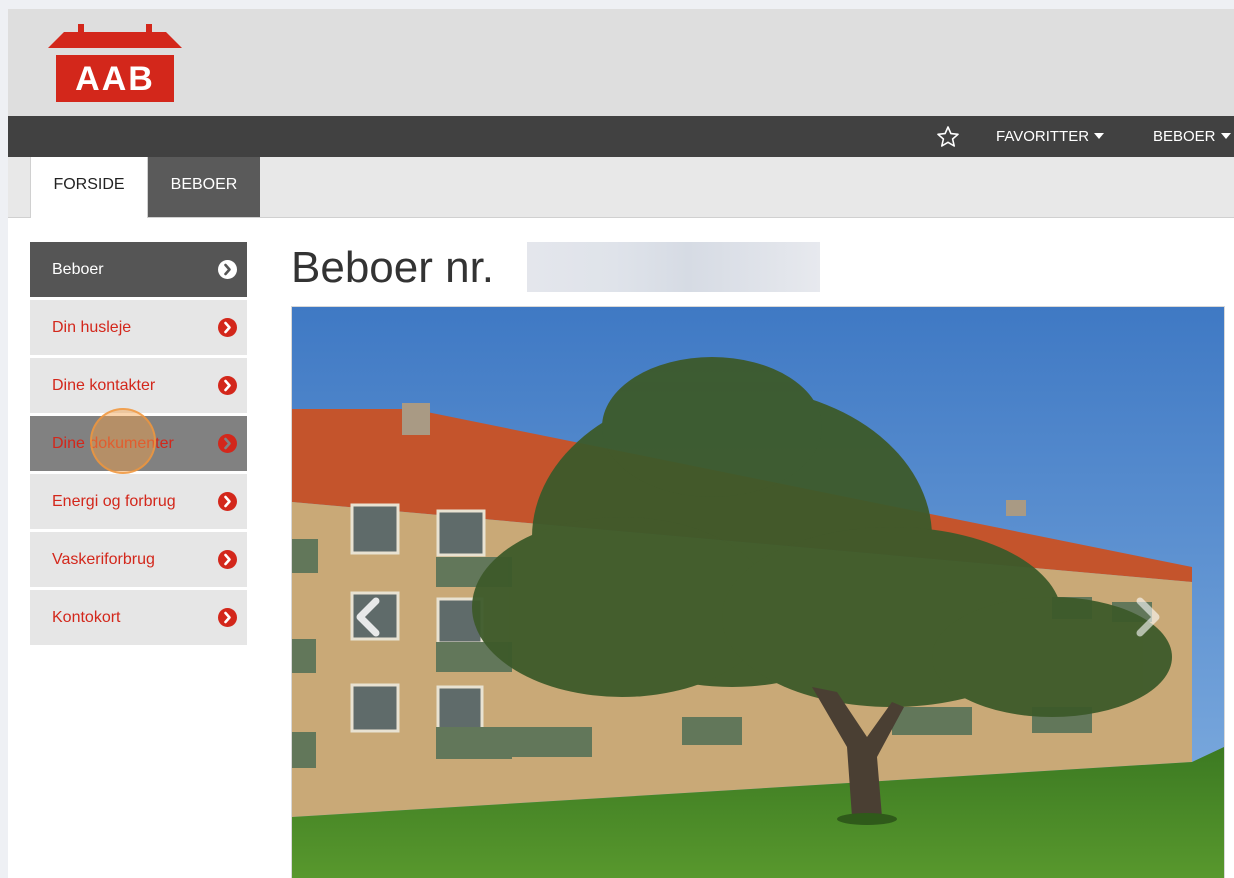 The image size is (1234, 878). Describe the element at coordinates (89, 187) in the screenshot. I see `tab-forside: FORSIDE` at that location.